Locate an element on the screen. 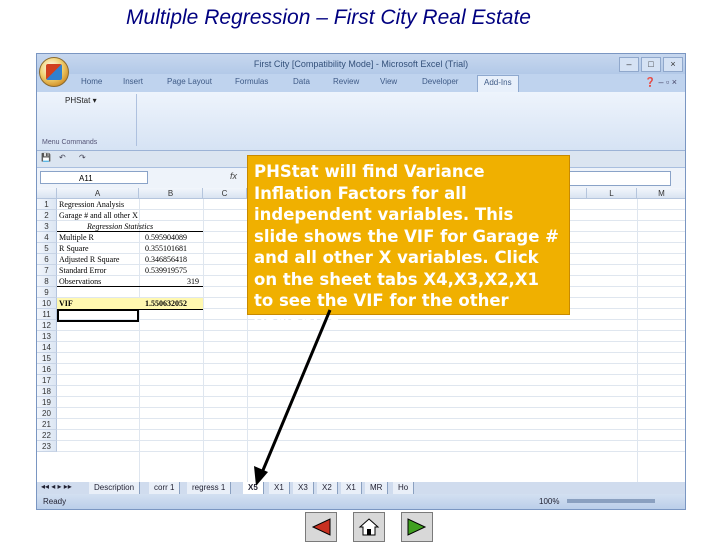 The width and height of the screenshot is (720, 542). arrow-head is located at coordinates (261, 476).